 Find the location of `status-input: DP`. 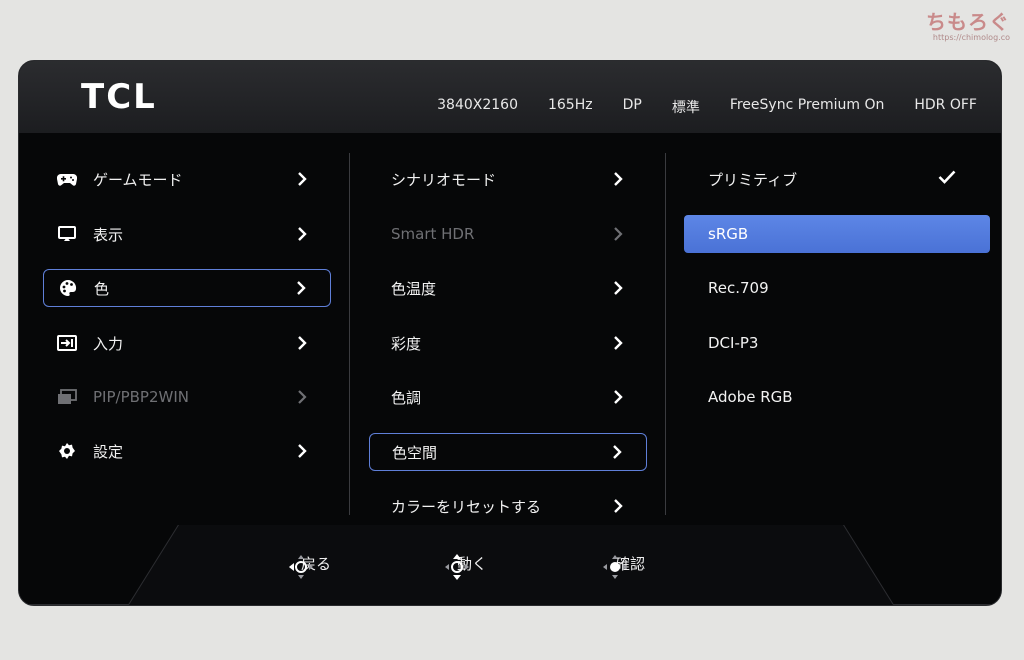

status-input: DP is located at coordinates (632, 105).